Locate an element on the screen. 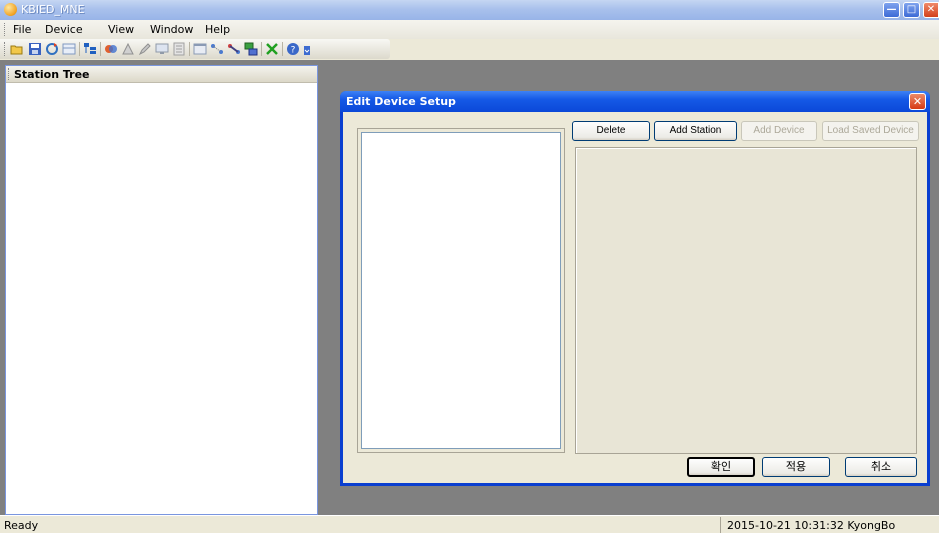  maximize-icon: □ is located at coordinates (911, 9).